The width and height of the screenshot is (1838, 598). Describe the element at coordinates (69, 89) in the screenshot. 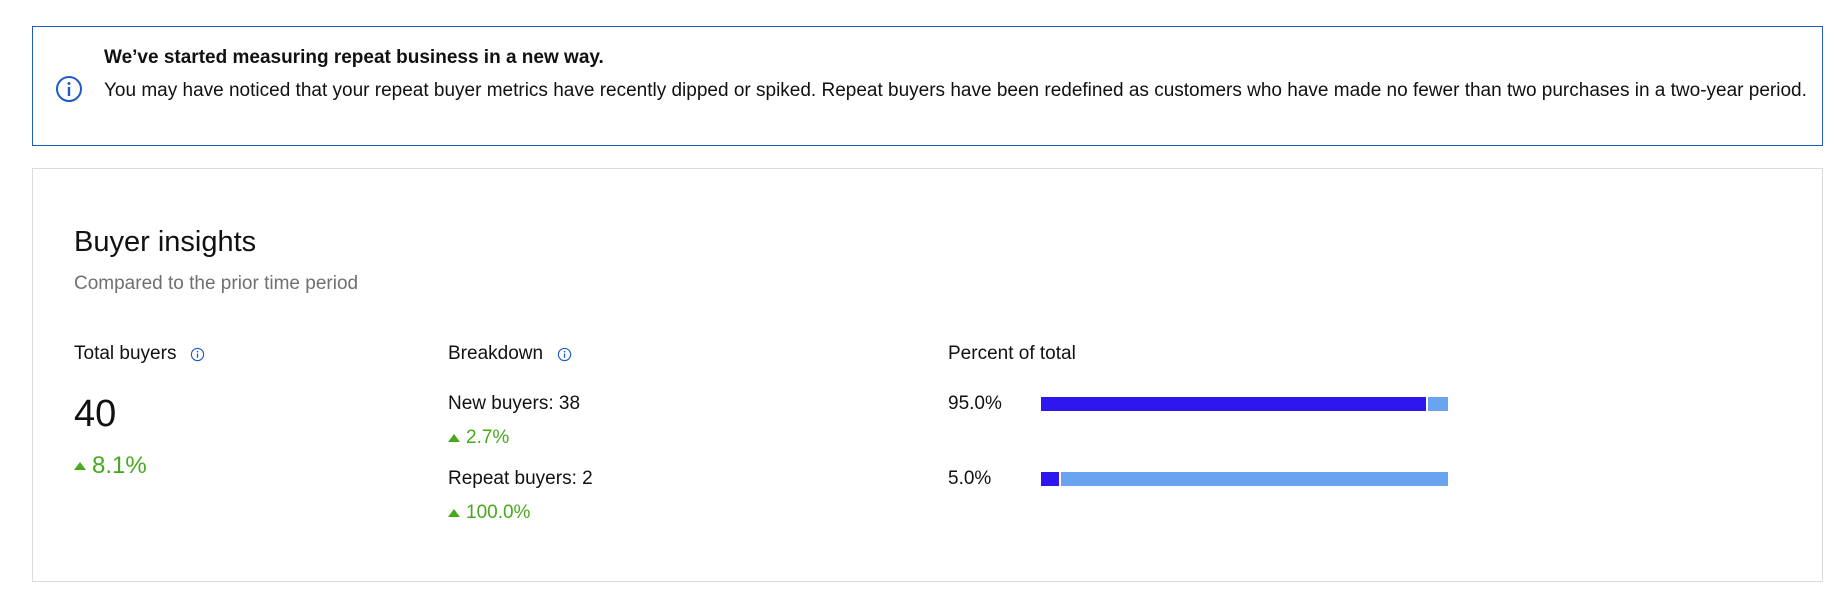

I see `info-circle-icon` at that location.